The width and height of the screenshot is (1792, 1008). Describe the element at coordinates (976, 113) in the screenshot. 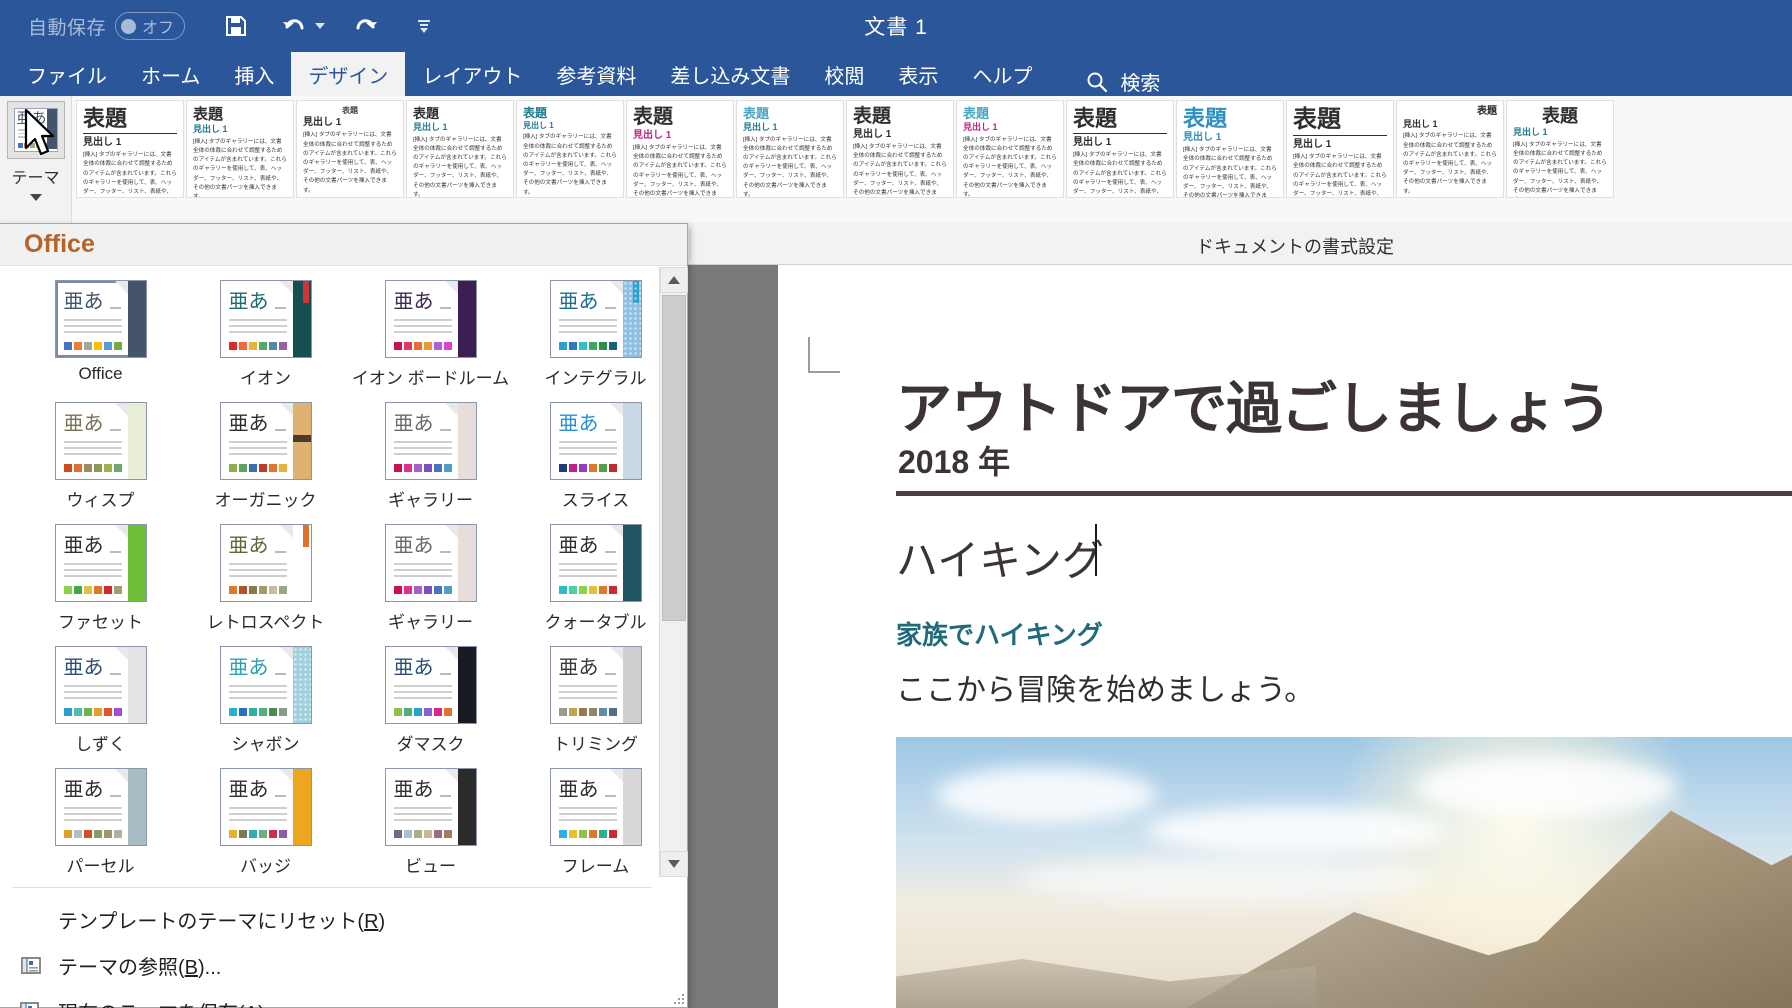

I see `style-card-title: 表題` at that location.